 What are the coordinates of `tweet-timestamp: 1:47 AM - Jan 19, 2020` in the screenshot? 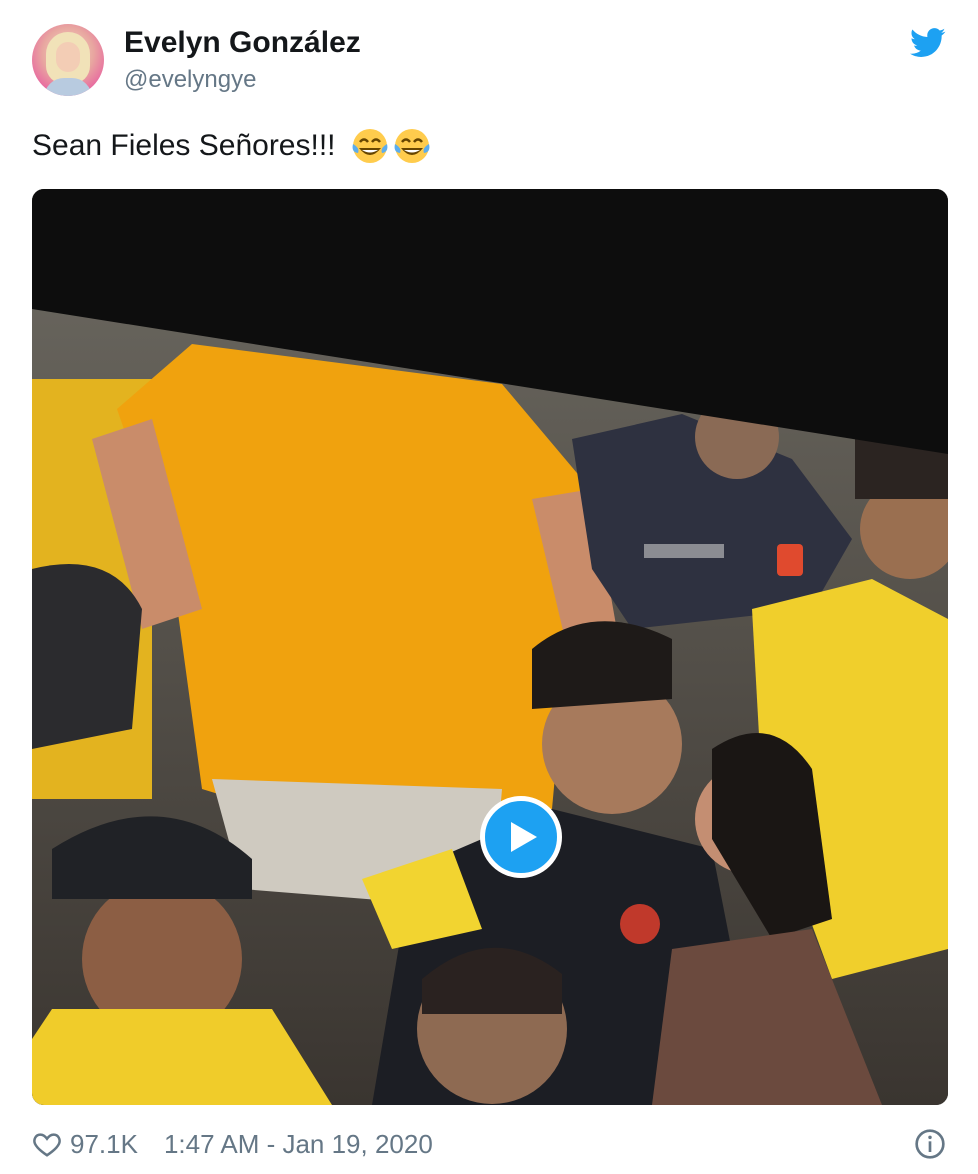 It's located at (298, 1144).